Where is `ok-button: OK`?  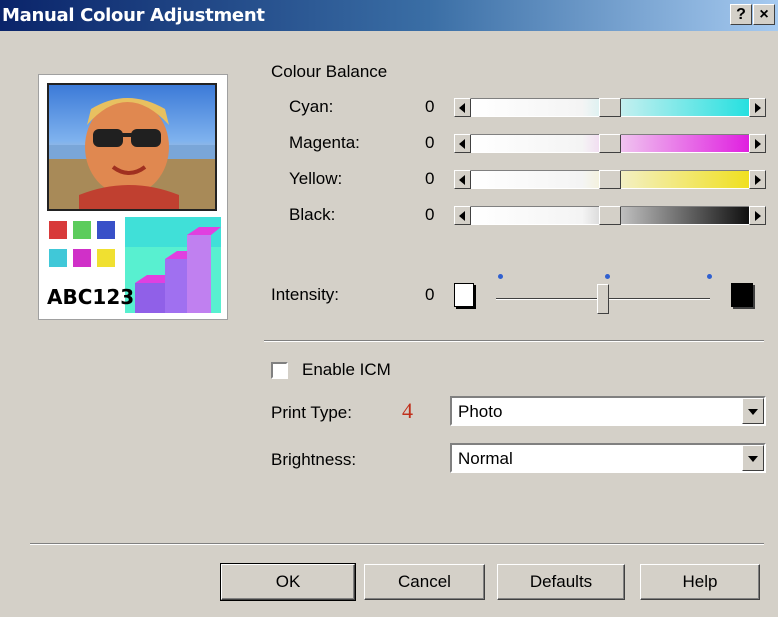
ok-button: OK is located at coordinates (288, 582).